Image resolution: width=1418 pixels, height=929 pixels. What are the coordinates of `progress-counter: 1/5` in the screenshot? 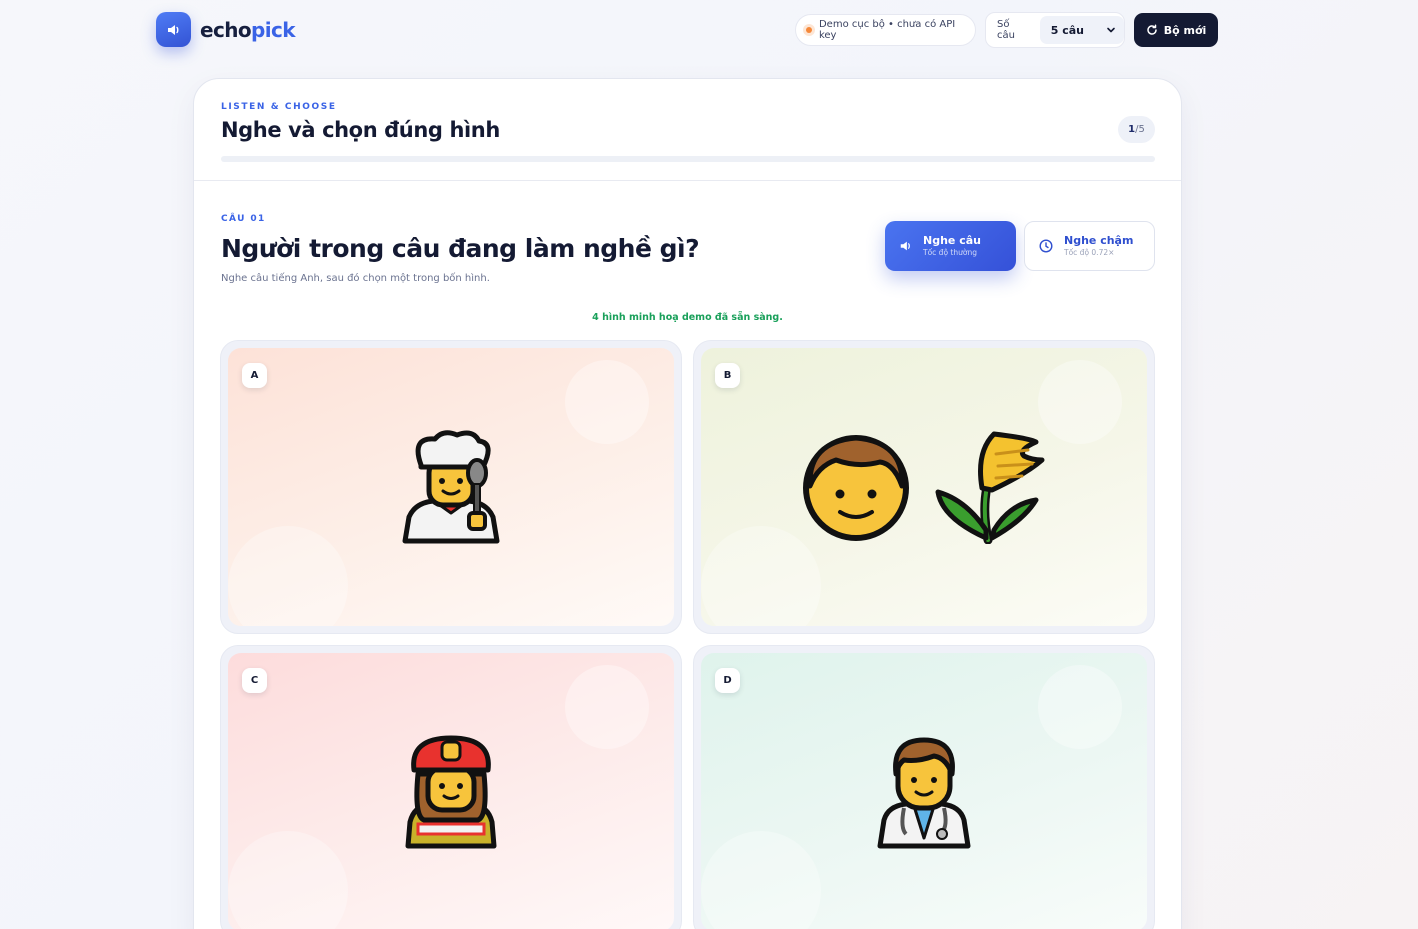 It's located at (1136, 129).